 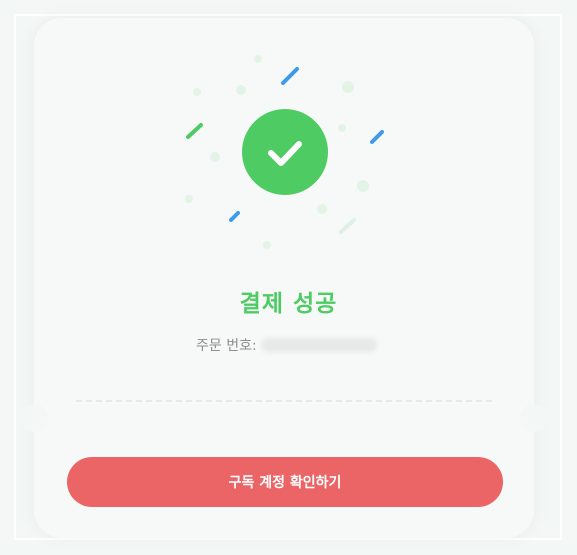 I want to click on success-check-badge, so click(x=285, y=152).